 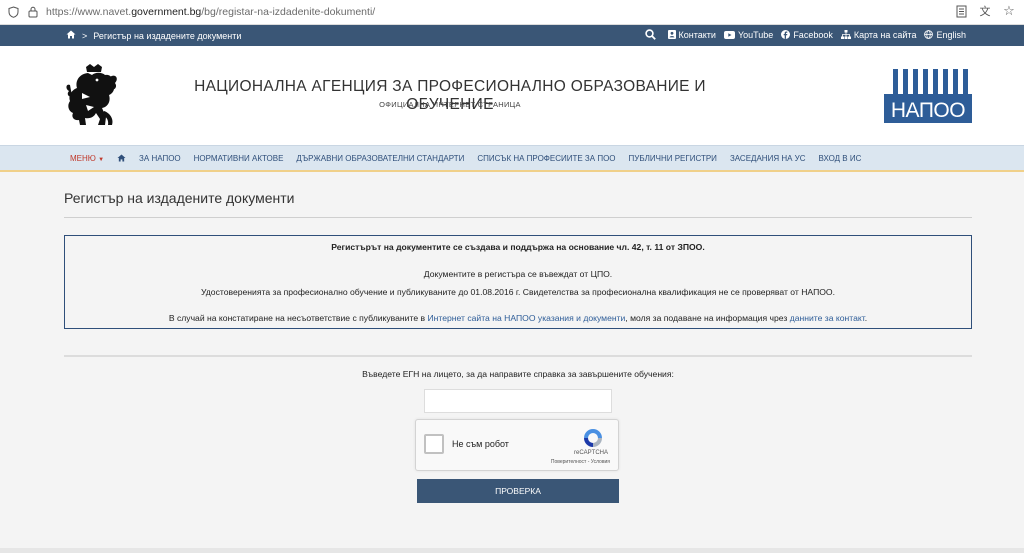 I want to click on lock-icon, so click(x=33, y=12).